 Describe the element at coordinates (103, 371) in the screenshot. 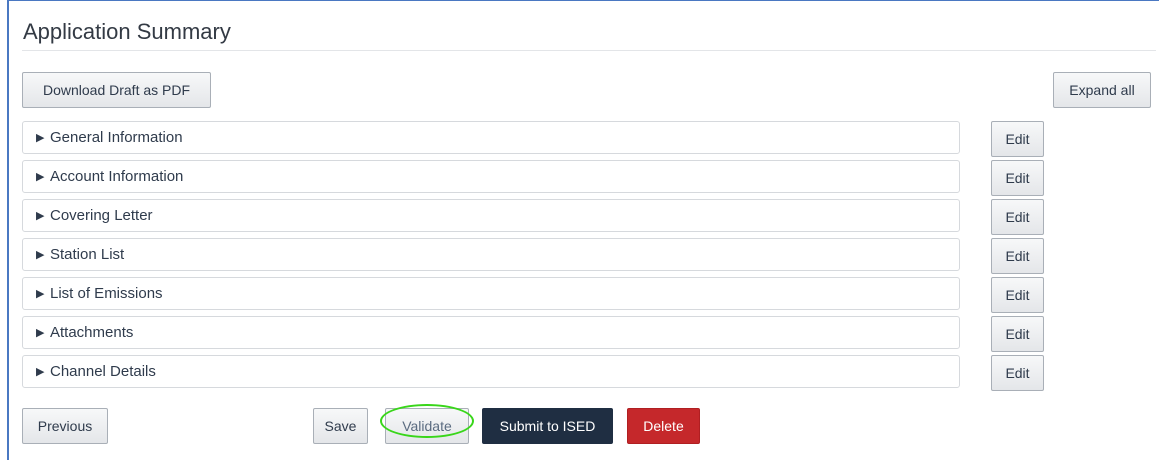

I see `section-label: Channel Details` at that location.